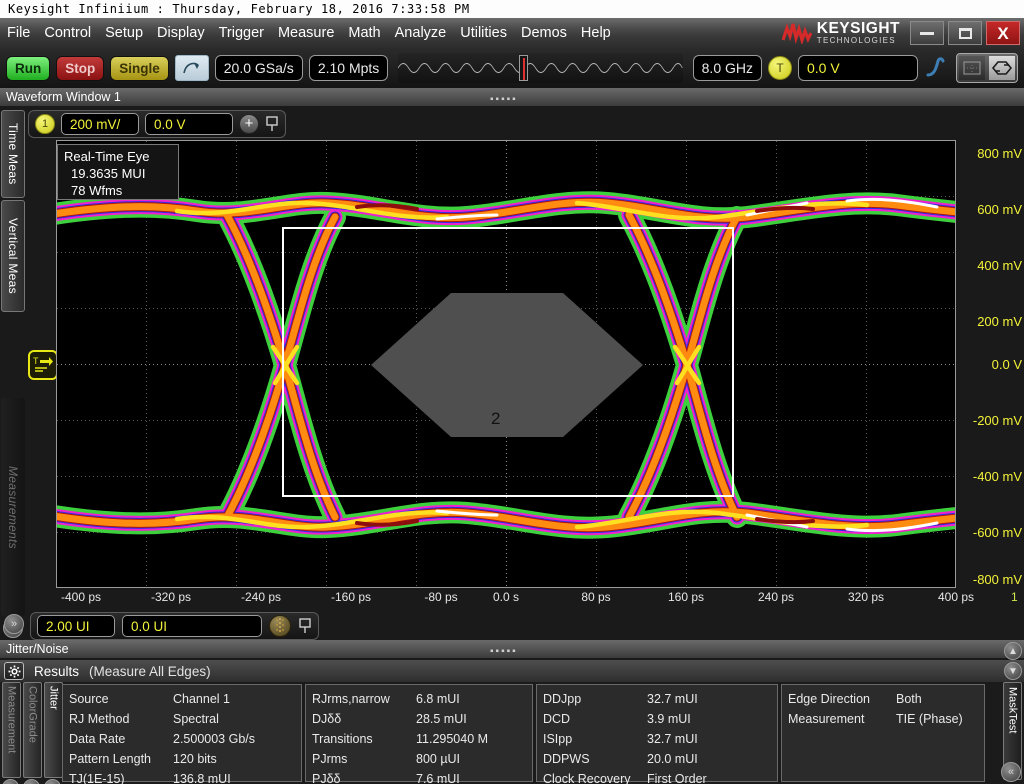 The width and height of the screenshot is (1024, 784). Describe the element at coordinates (305, 626) in the screenshot. I see `ui-pin-icon` at that location.